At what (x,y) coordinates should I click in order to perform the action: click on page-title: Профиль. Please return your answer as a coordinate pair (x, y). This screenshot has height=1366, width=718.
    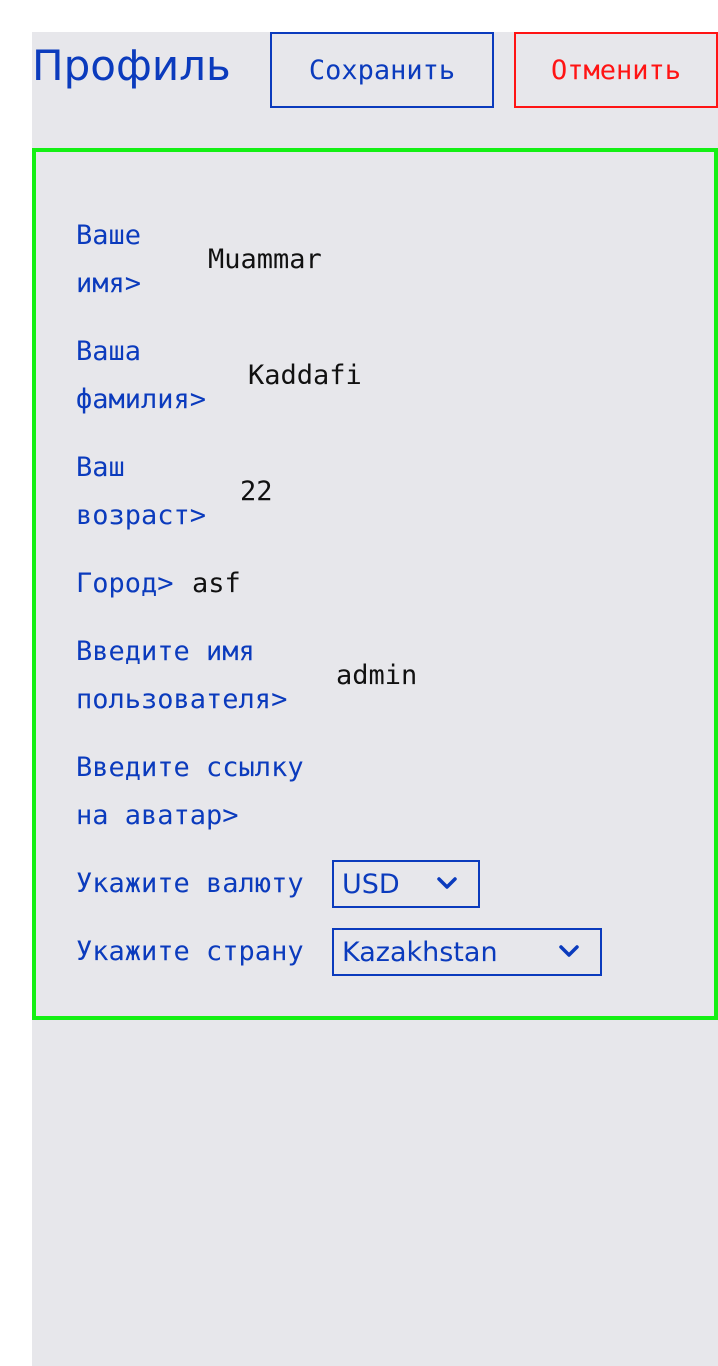
    Looking at the image, I should click on (131, 65).